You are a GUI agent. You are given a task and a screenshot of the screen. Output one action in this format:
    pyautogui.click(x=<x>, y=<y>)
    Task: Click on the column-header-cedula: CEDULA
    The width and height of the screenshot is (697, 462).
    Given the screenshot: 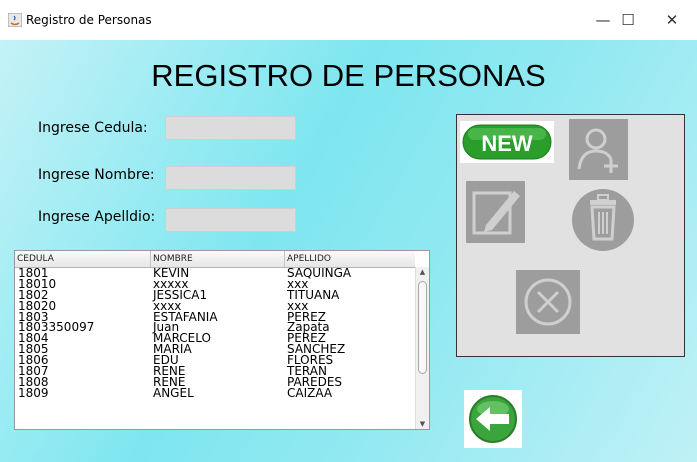 What is the action you would take?
    pyautogui.click(x=83, y=259)
    